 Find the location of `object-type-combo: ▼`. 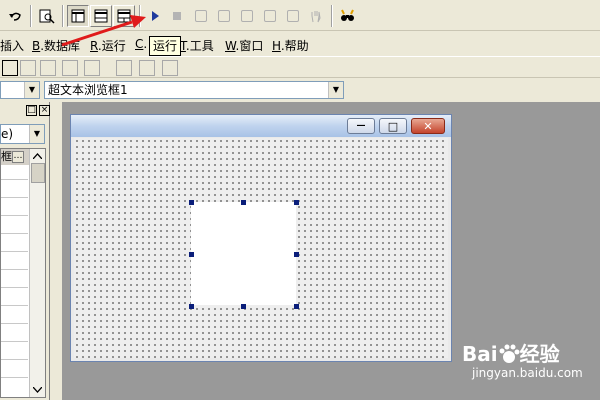

object-type-combo: ▼ is located at coordinates (20, 90).